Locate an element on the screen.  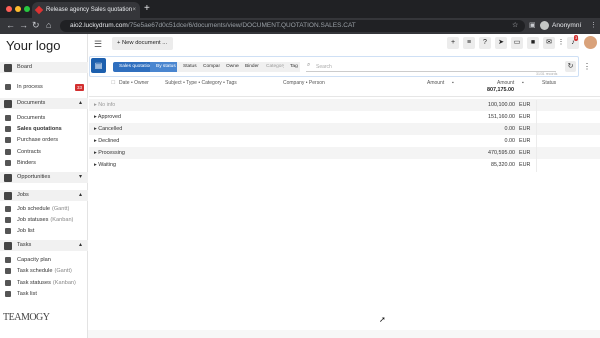
profile-button: Anonymní is located at coordinates (560, 26).